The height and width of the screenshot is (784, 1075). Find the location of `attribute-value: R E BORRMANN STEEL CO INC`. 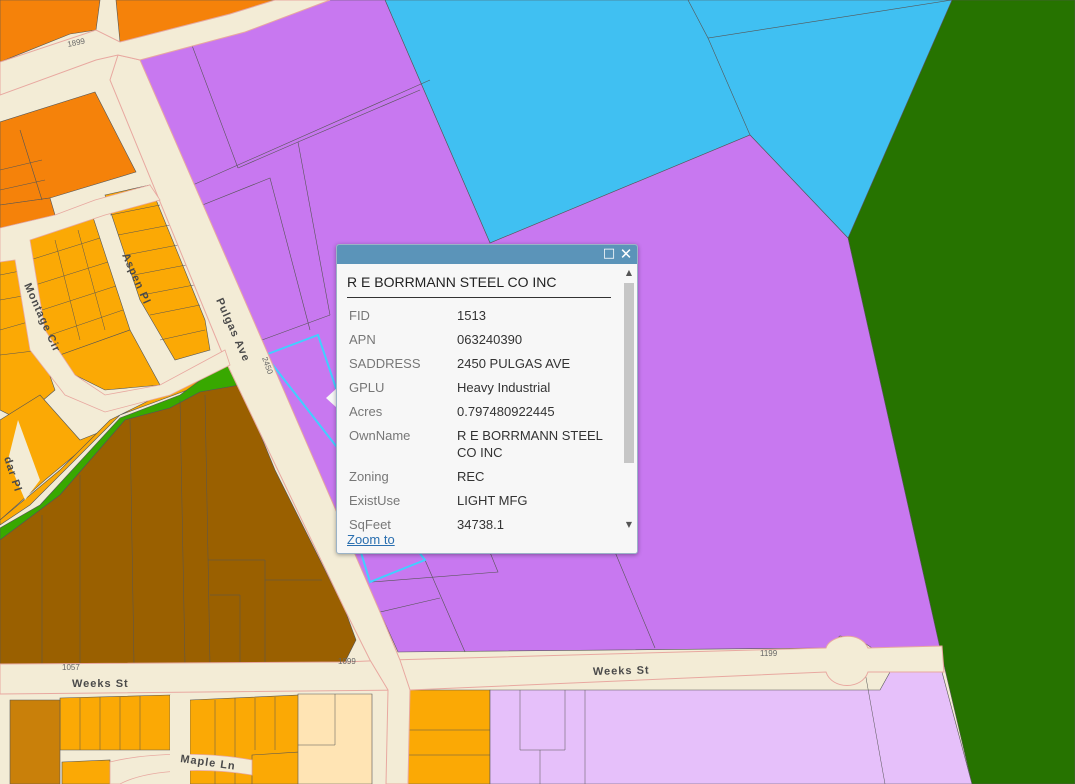

attribute-value: R E BORRMANN STEEL CO INC is located at coordinates (530, 444).